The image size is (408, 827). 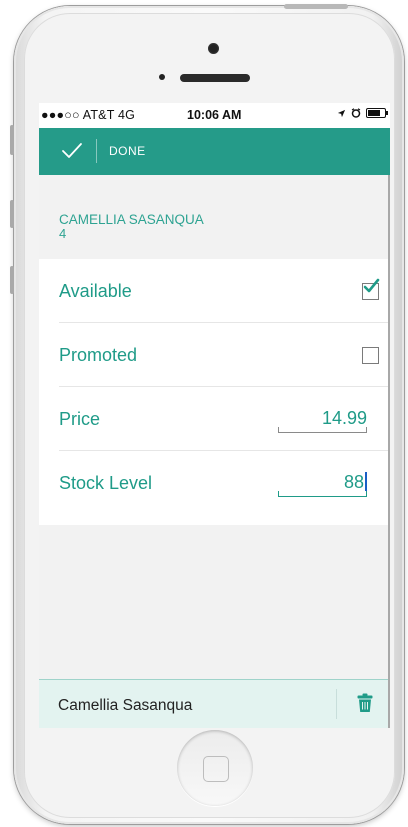 I want to click on price-value: 14.99, so click(x=344, y=418).